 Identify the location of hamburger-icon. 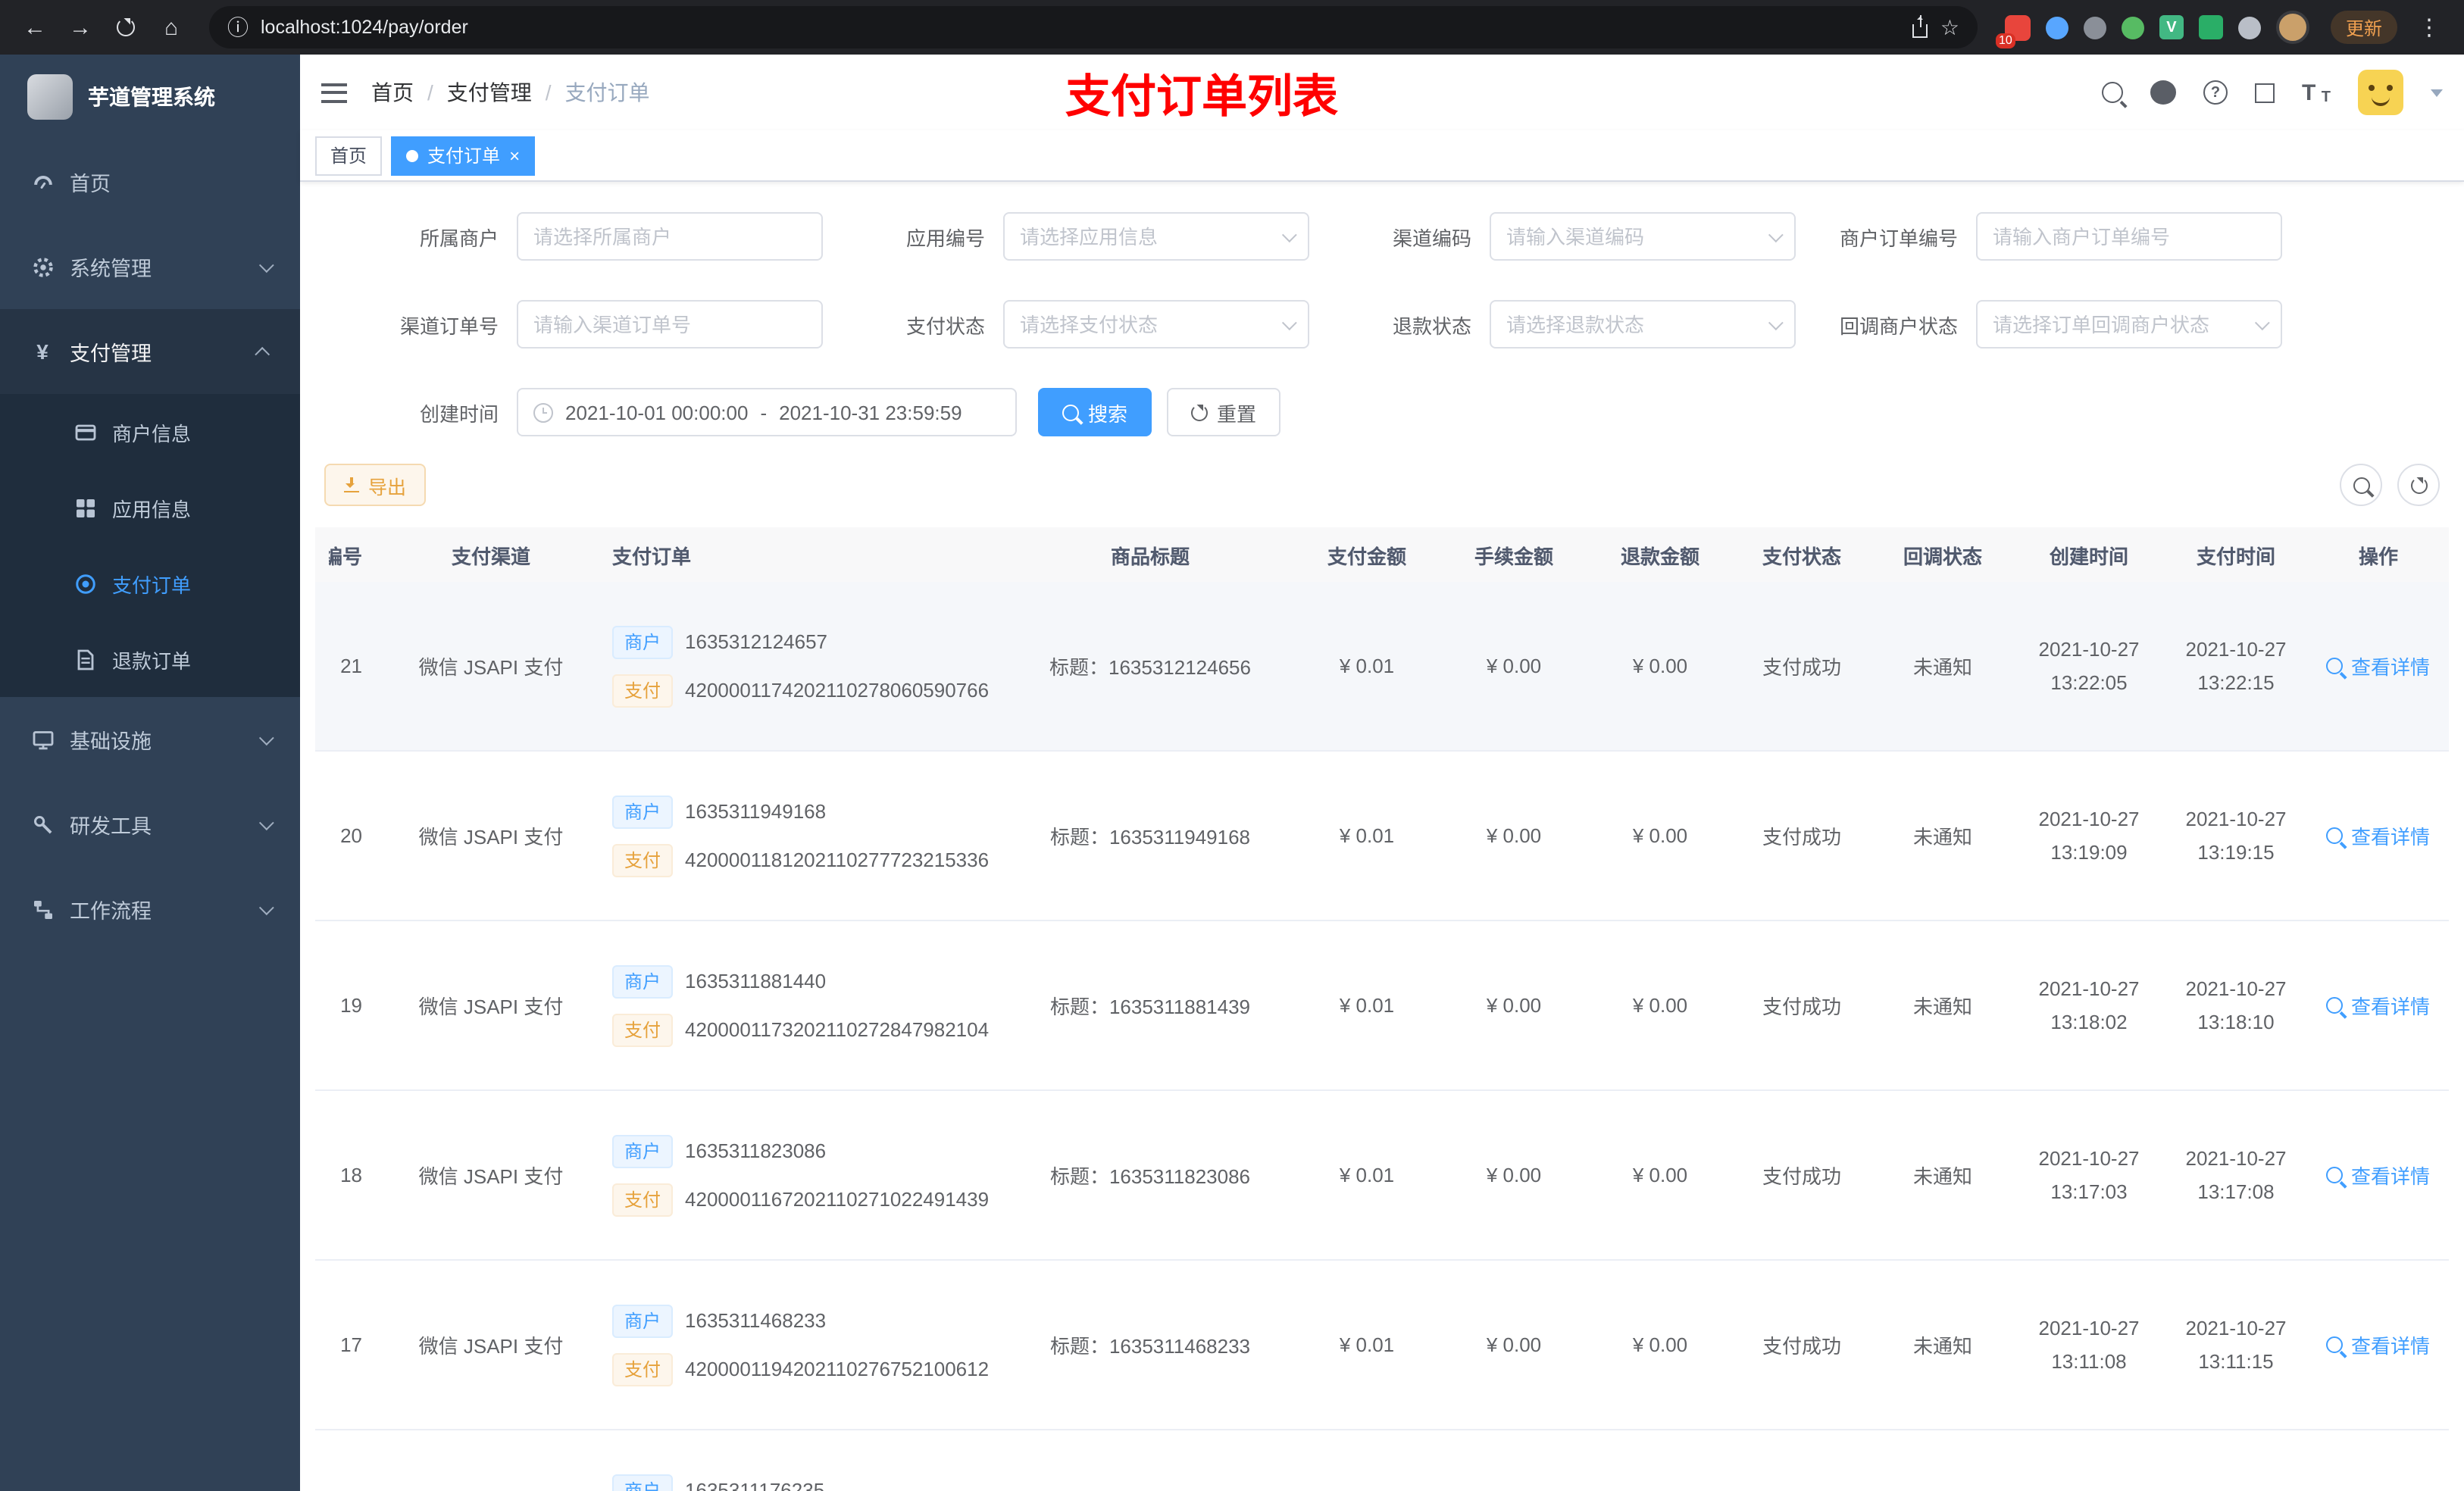
(334, 92).